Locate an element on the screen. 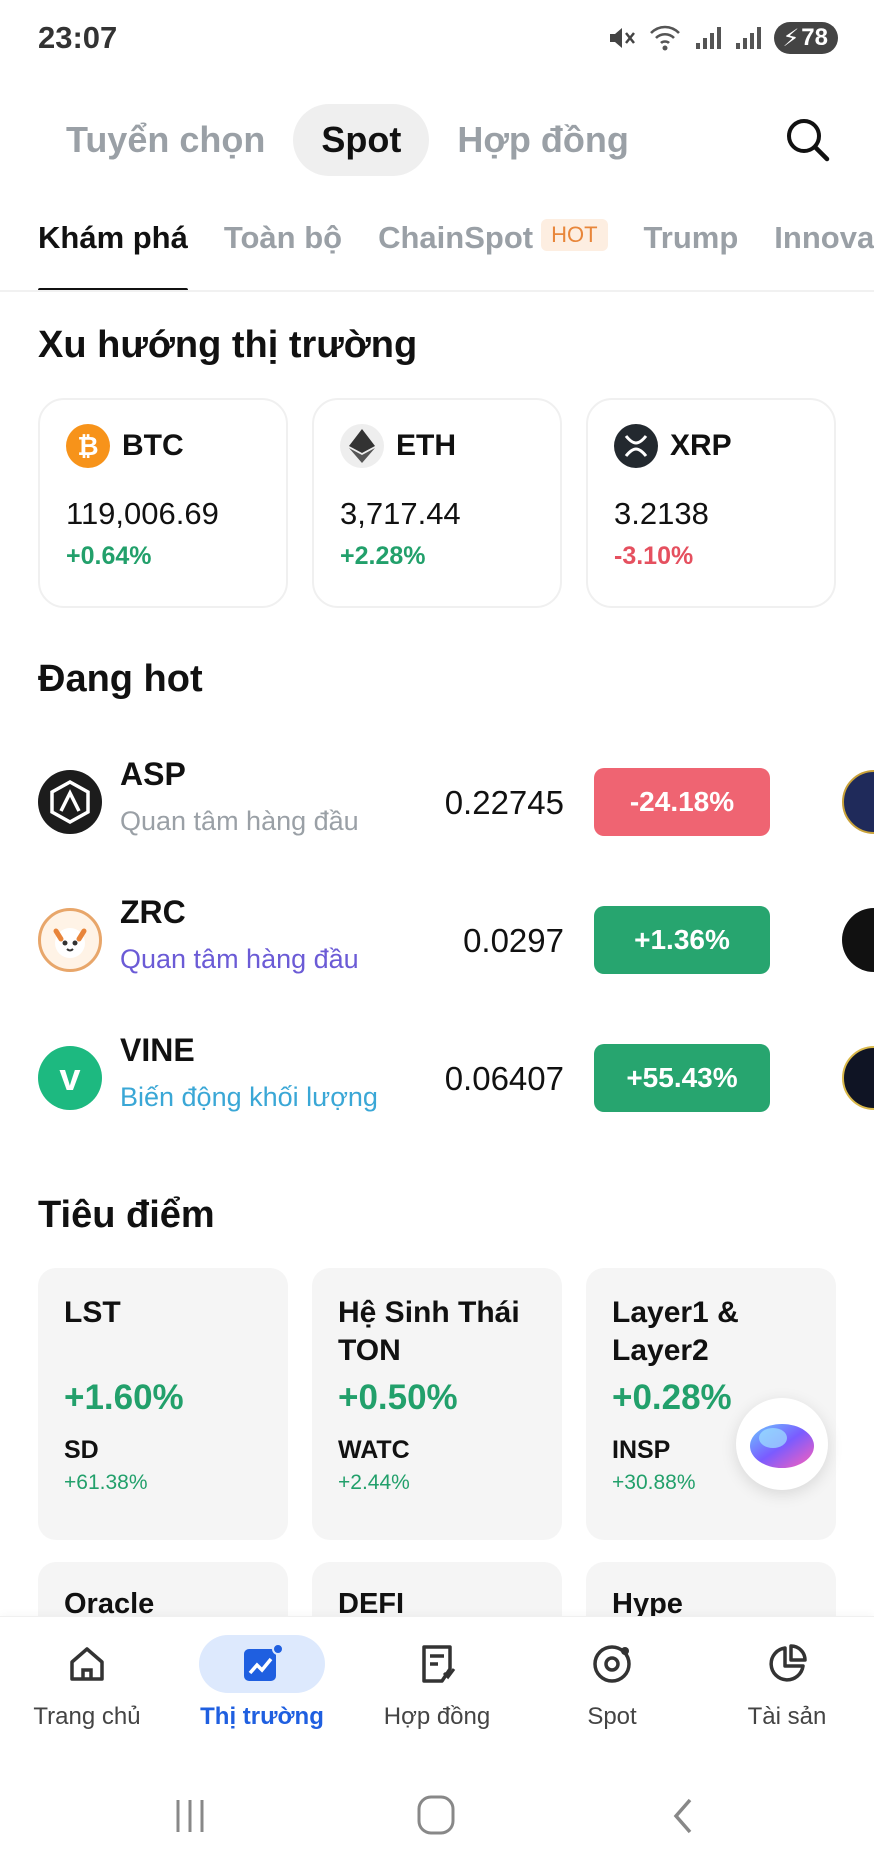 The height and width of the screenshot is (1874, 874). subtab-label: Trump is located at coordinates (691, 237).